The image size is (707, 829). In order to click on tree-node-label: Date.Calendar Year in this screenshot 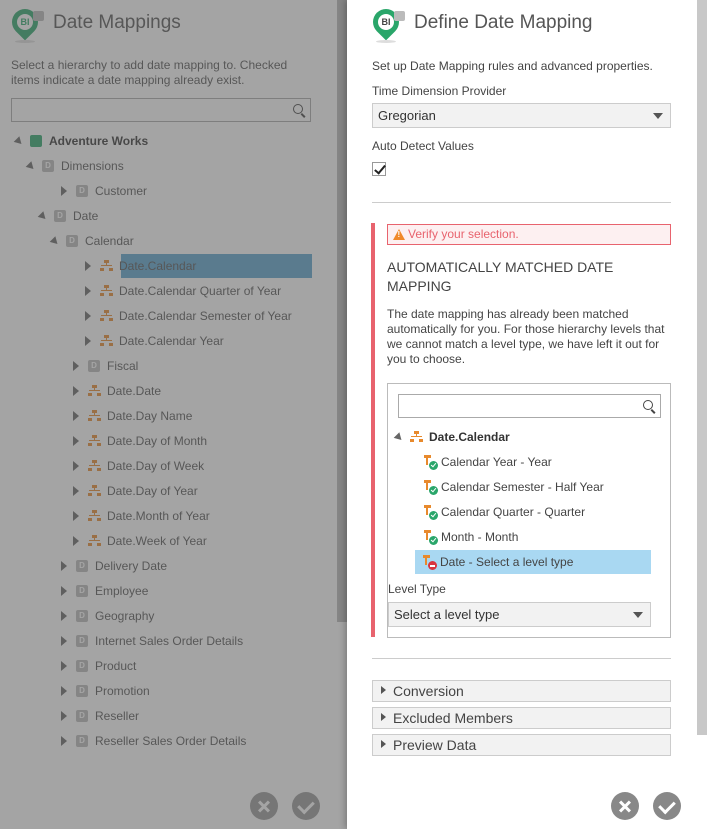, I will do `click(171, 341)`.